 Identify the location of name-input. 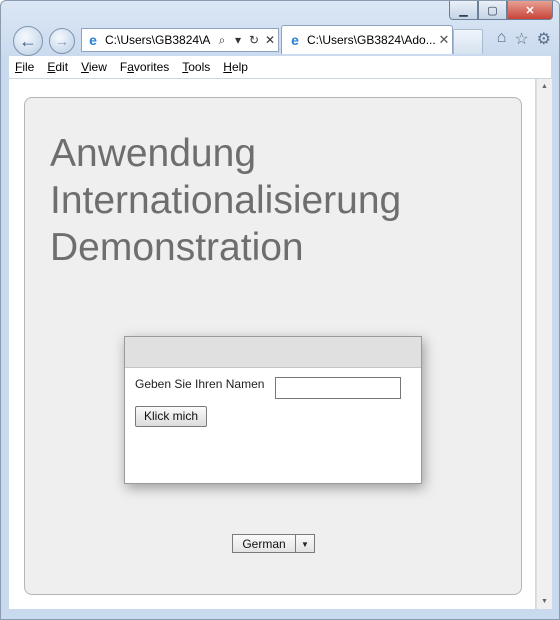
(338, 388).